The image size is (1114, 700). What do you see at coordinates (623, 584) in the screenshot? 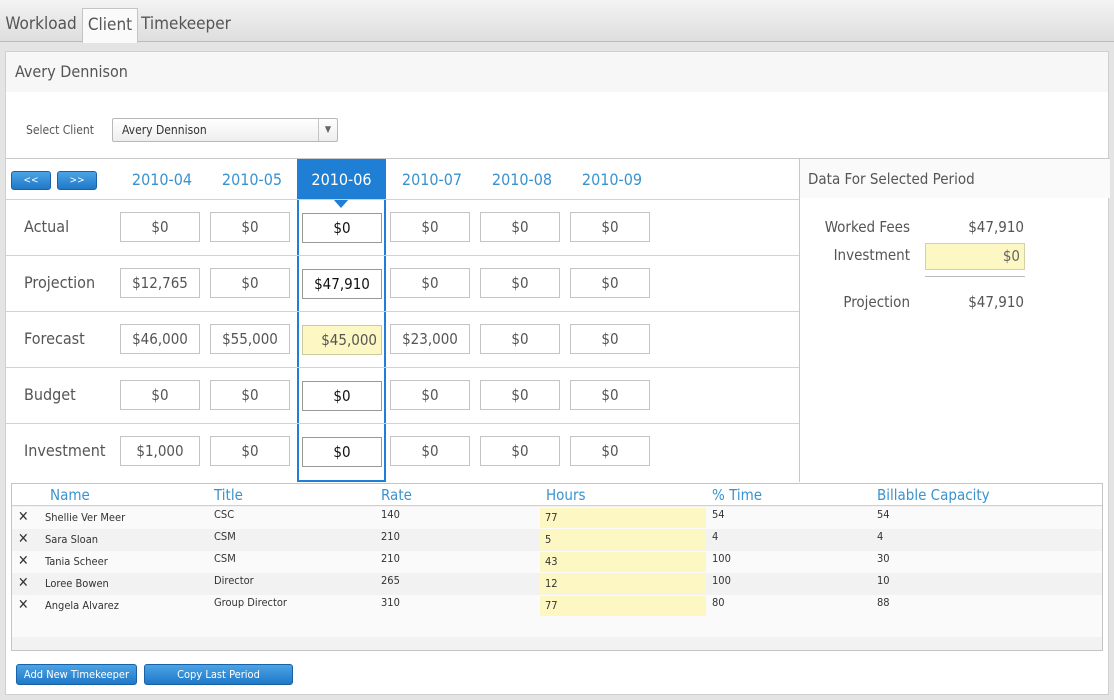
I see `hours-input: 12` at bounding box center [623, 584].